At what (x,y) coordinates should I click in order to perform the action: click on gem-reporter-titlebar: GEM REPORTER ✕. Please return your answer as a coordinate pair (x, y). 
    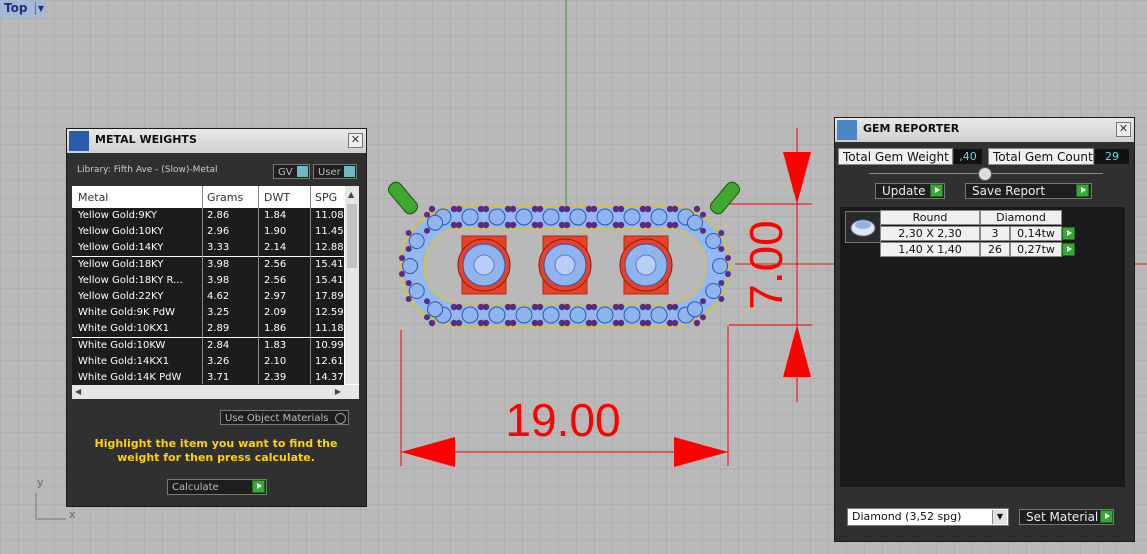
    Looking at the image, I should click on (984, 130).